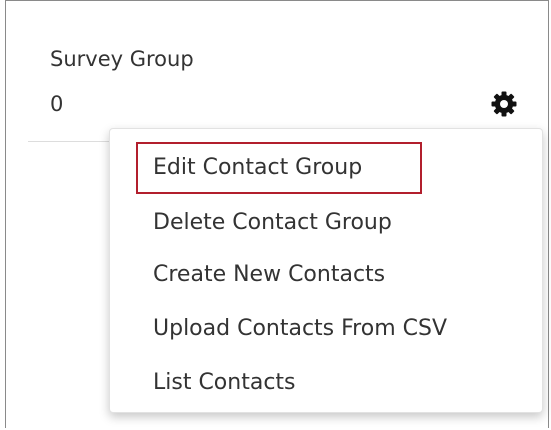  I want to click on group-title: Survey Group, so click(122, 59).